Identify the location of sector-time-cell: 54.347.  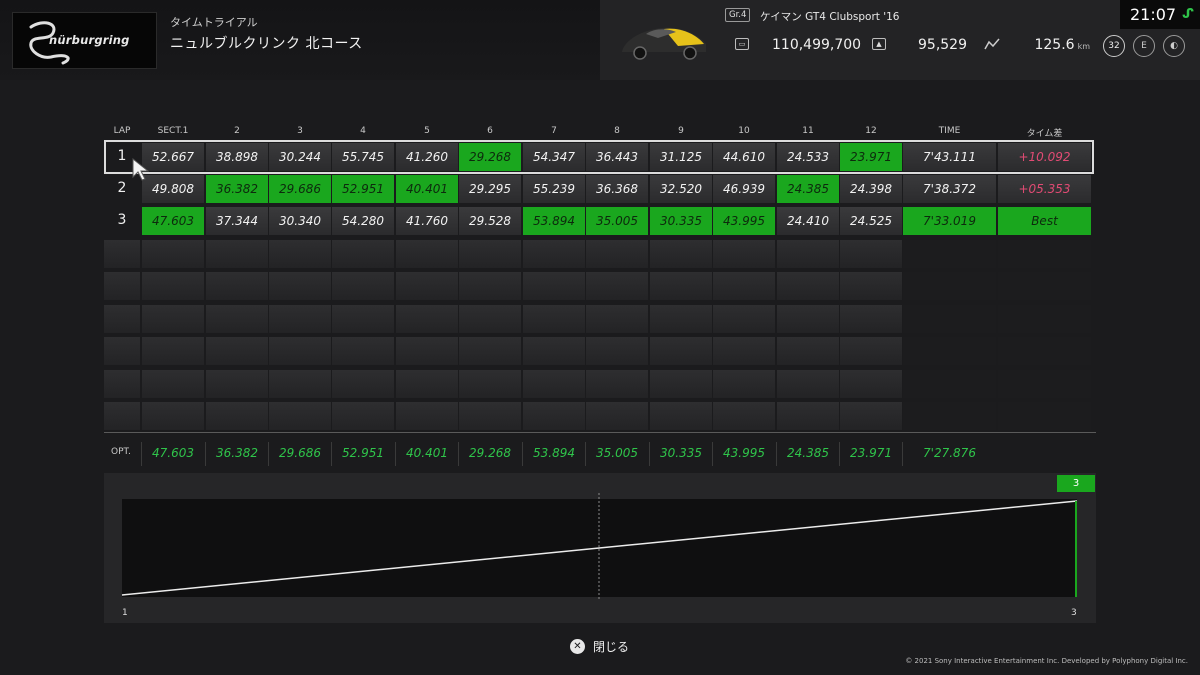
(554, 157).